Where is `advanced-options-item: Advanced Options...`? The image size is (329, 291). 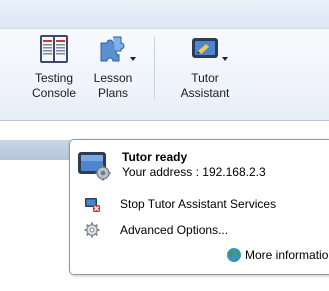 advanced-options-item: Advanced Options... is located at coordinates (156, 230).